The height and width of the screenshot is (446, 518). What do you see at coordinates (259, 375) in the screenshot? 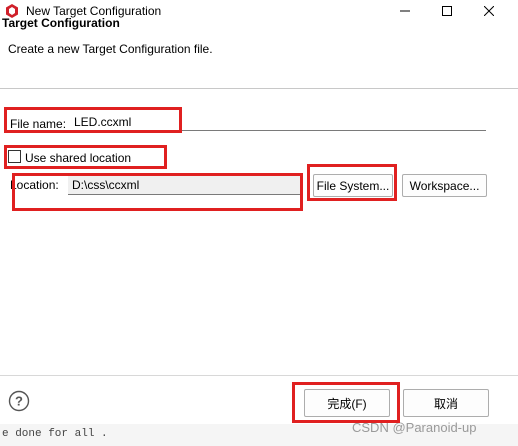
I see `footer-divider` at bounding box center [259, 375].